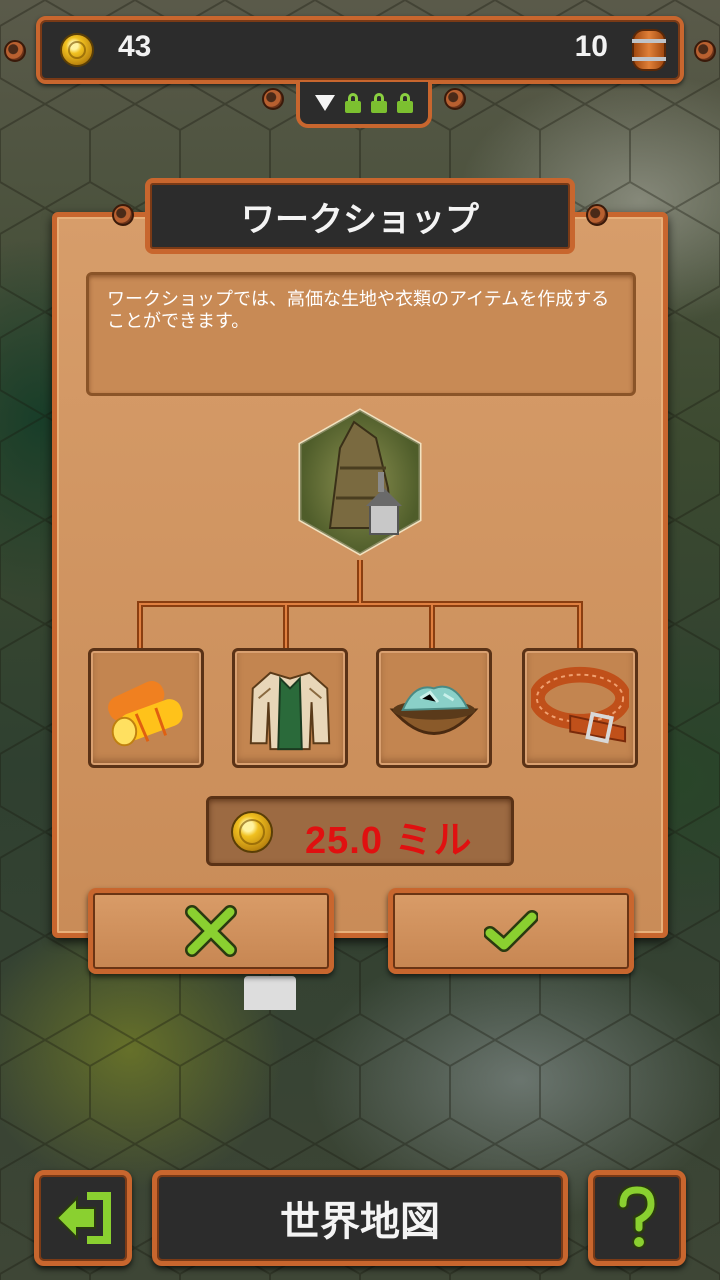 This screenshot has width=720, height=1280. I want to click on product-slot-fabric, so click(146, 708).